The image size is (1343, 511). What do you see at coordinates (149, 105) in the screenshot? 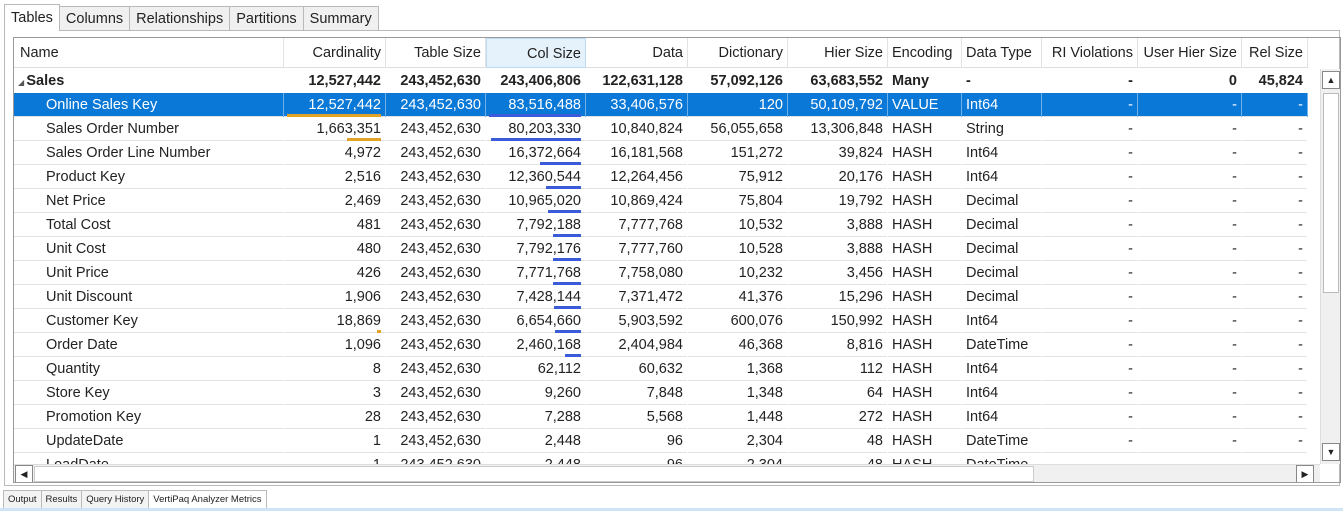
I see `column-name: Online Sales Key` at bounding box center [149, 105].